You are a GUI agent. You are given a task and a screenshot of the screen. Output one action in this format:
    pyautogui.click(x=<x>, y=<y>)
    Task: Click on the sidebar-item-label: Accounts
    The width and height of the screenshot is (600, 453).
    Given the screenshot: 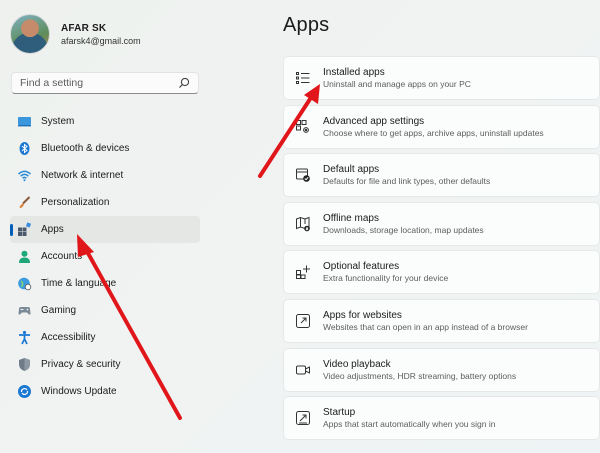 What is the action you would take?
    pyautogui.click(x=62, y=256)
    